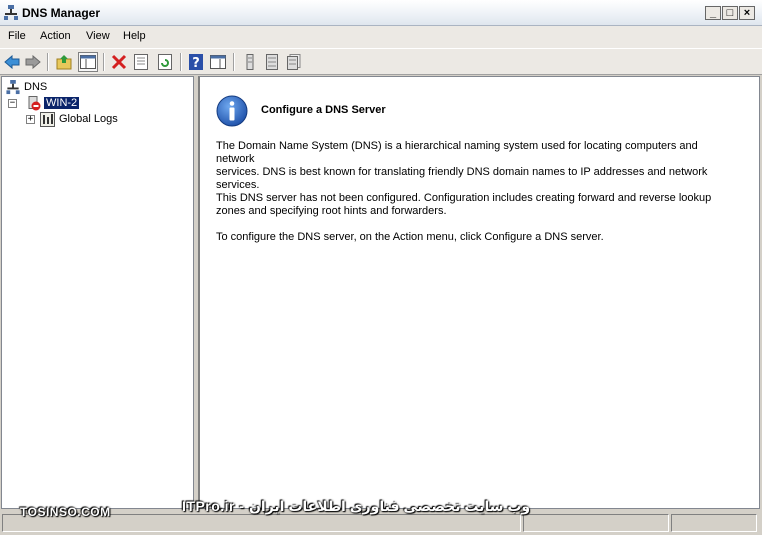  Describe the element at coordinates (36, 87) in the screenshot. I see `tree-label-dns: DNS` at that location.